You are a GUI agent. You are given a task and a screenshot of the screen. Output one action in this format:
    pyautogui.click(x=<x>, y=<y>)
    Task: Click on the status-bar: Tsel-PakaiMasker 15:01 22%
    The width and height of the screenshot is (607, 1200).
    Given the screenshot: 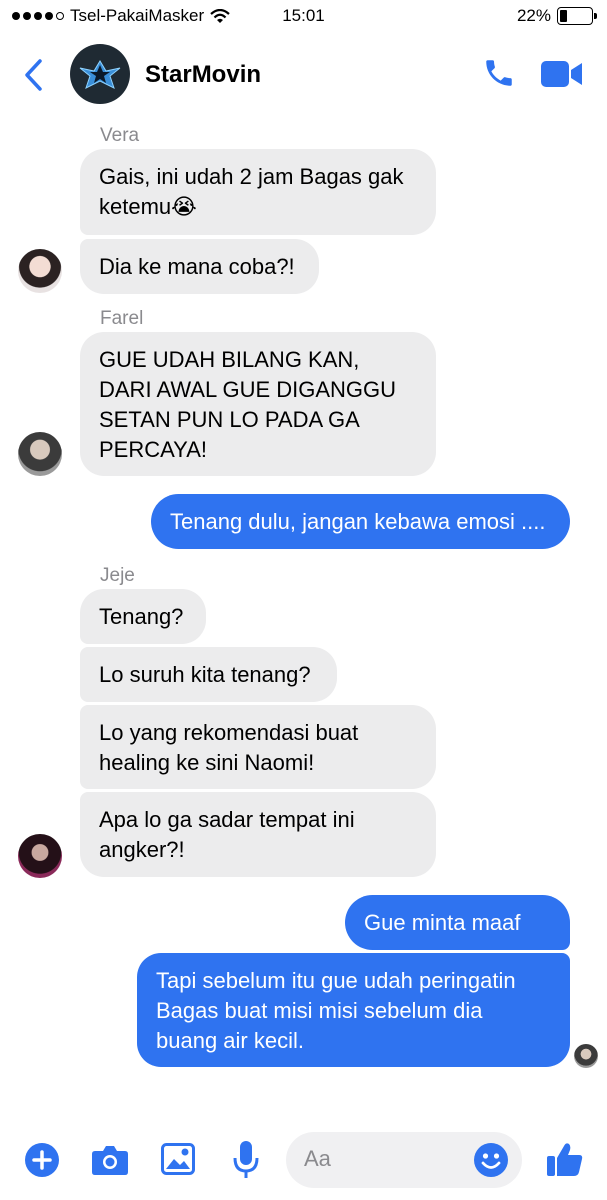 What is the action you would take?
    pyautogui.click(x=303, y=17)
    